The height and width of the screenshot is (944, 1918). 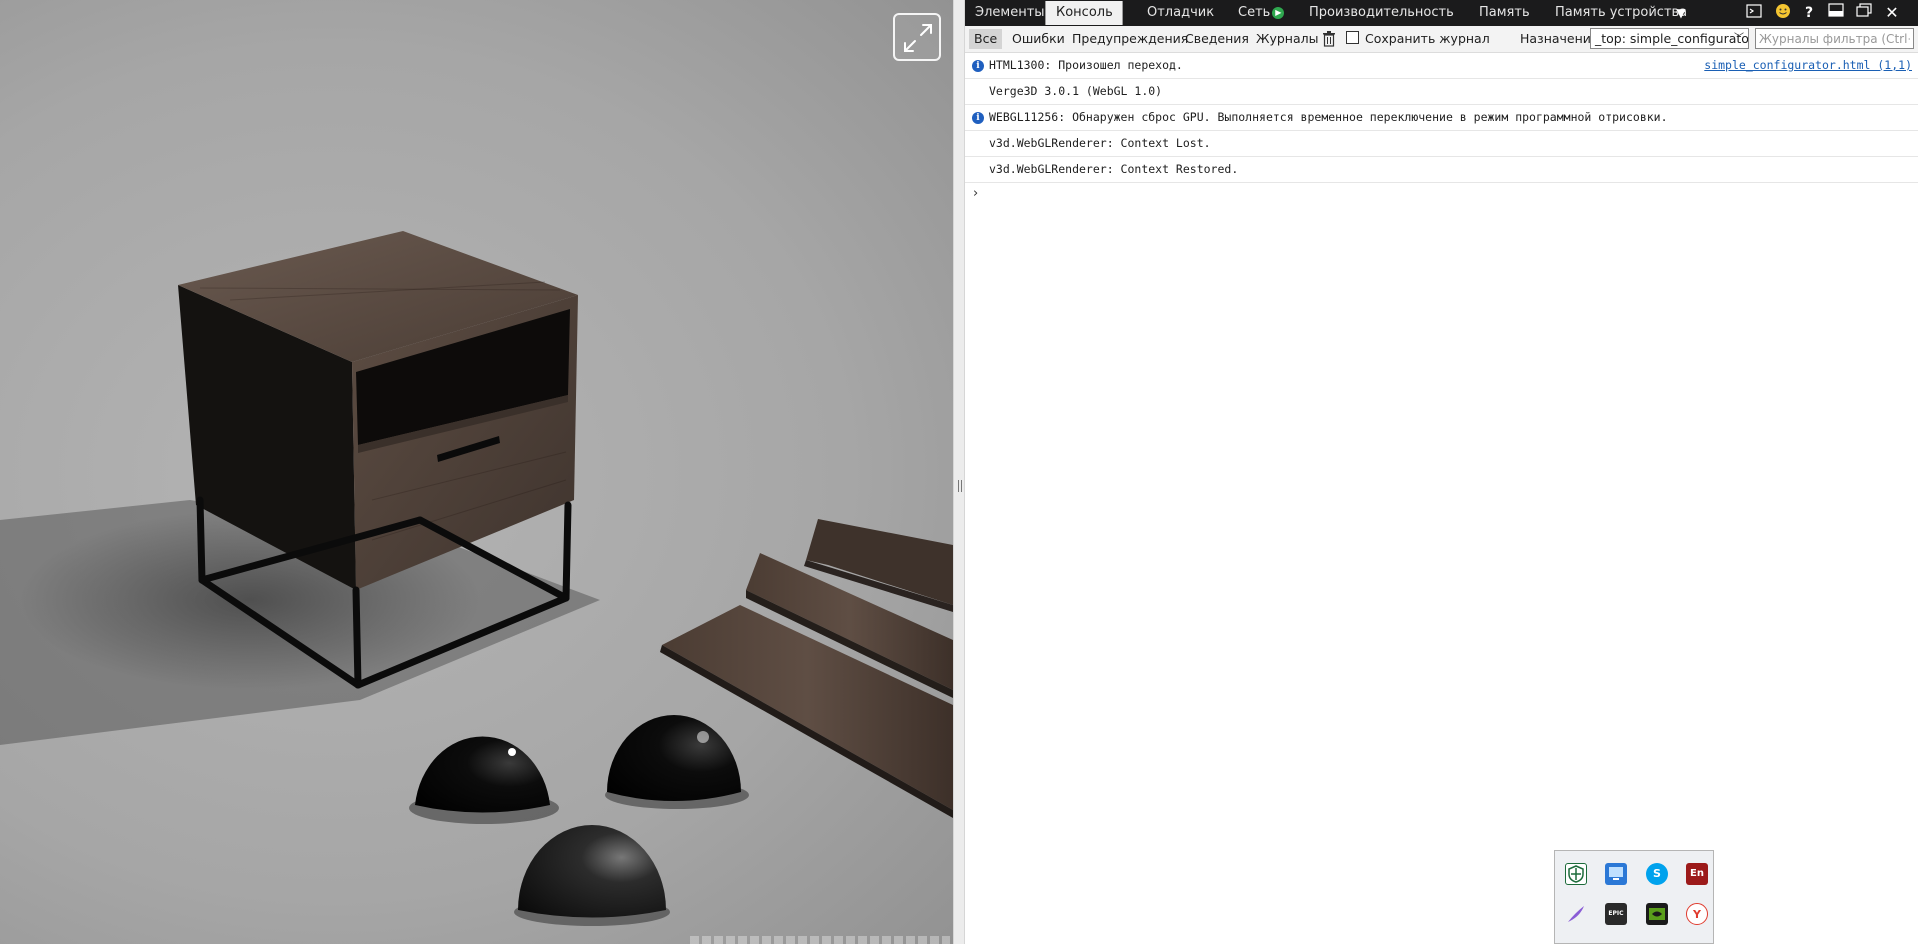 I want to click on console-message: Verge3D 3.0.1 (WebGL 1.0), so click(x=1441, y=92).